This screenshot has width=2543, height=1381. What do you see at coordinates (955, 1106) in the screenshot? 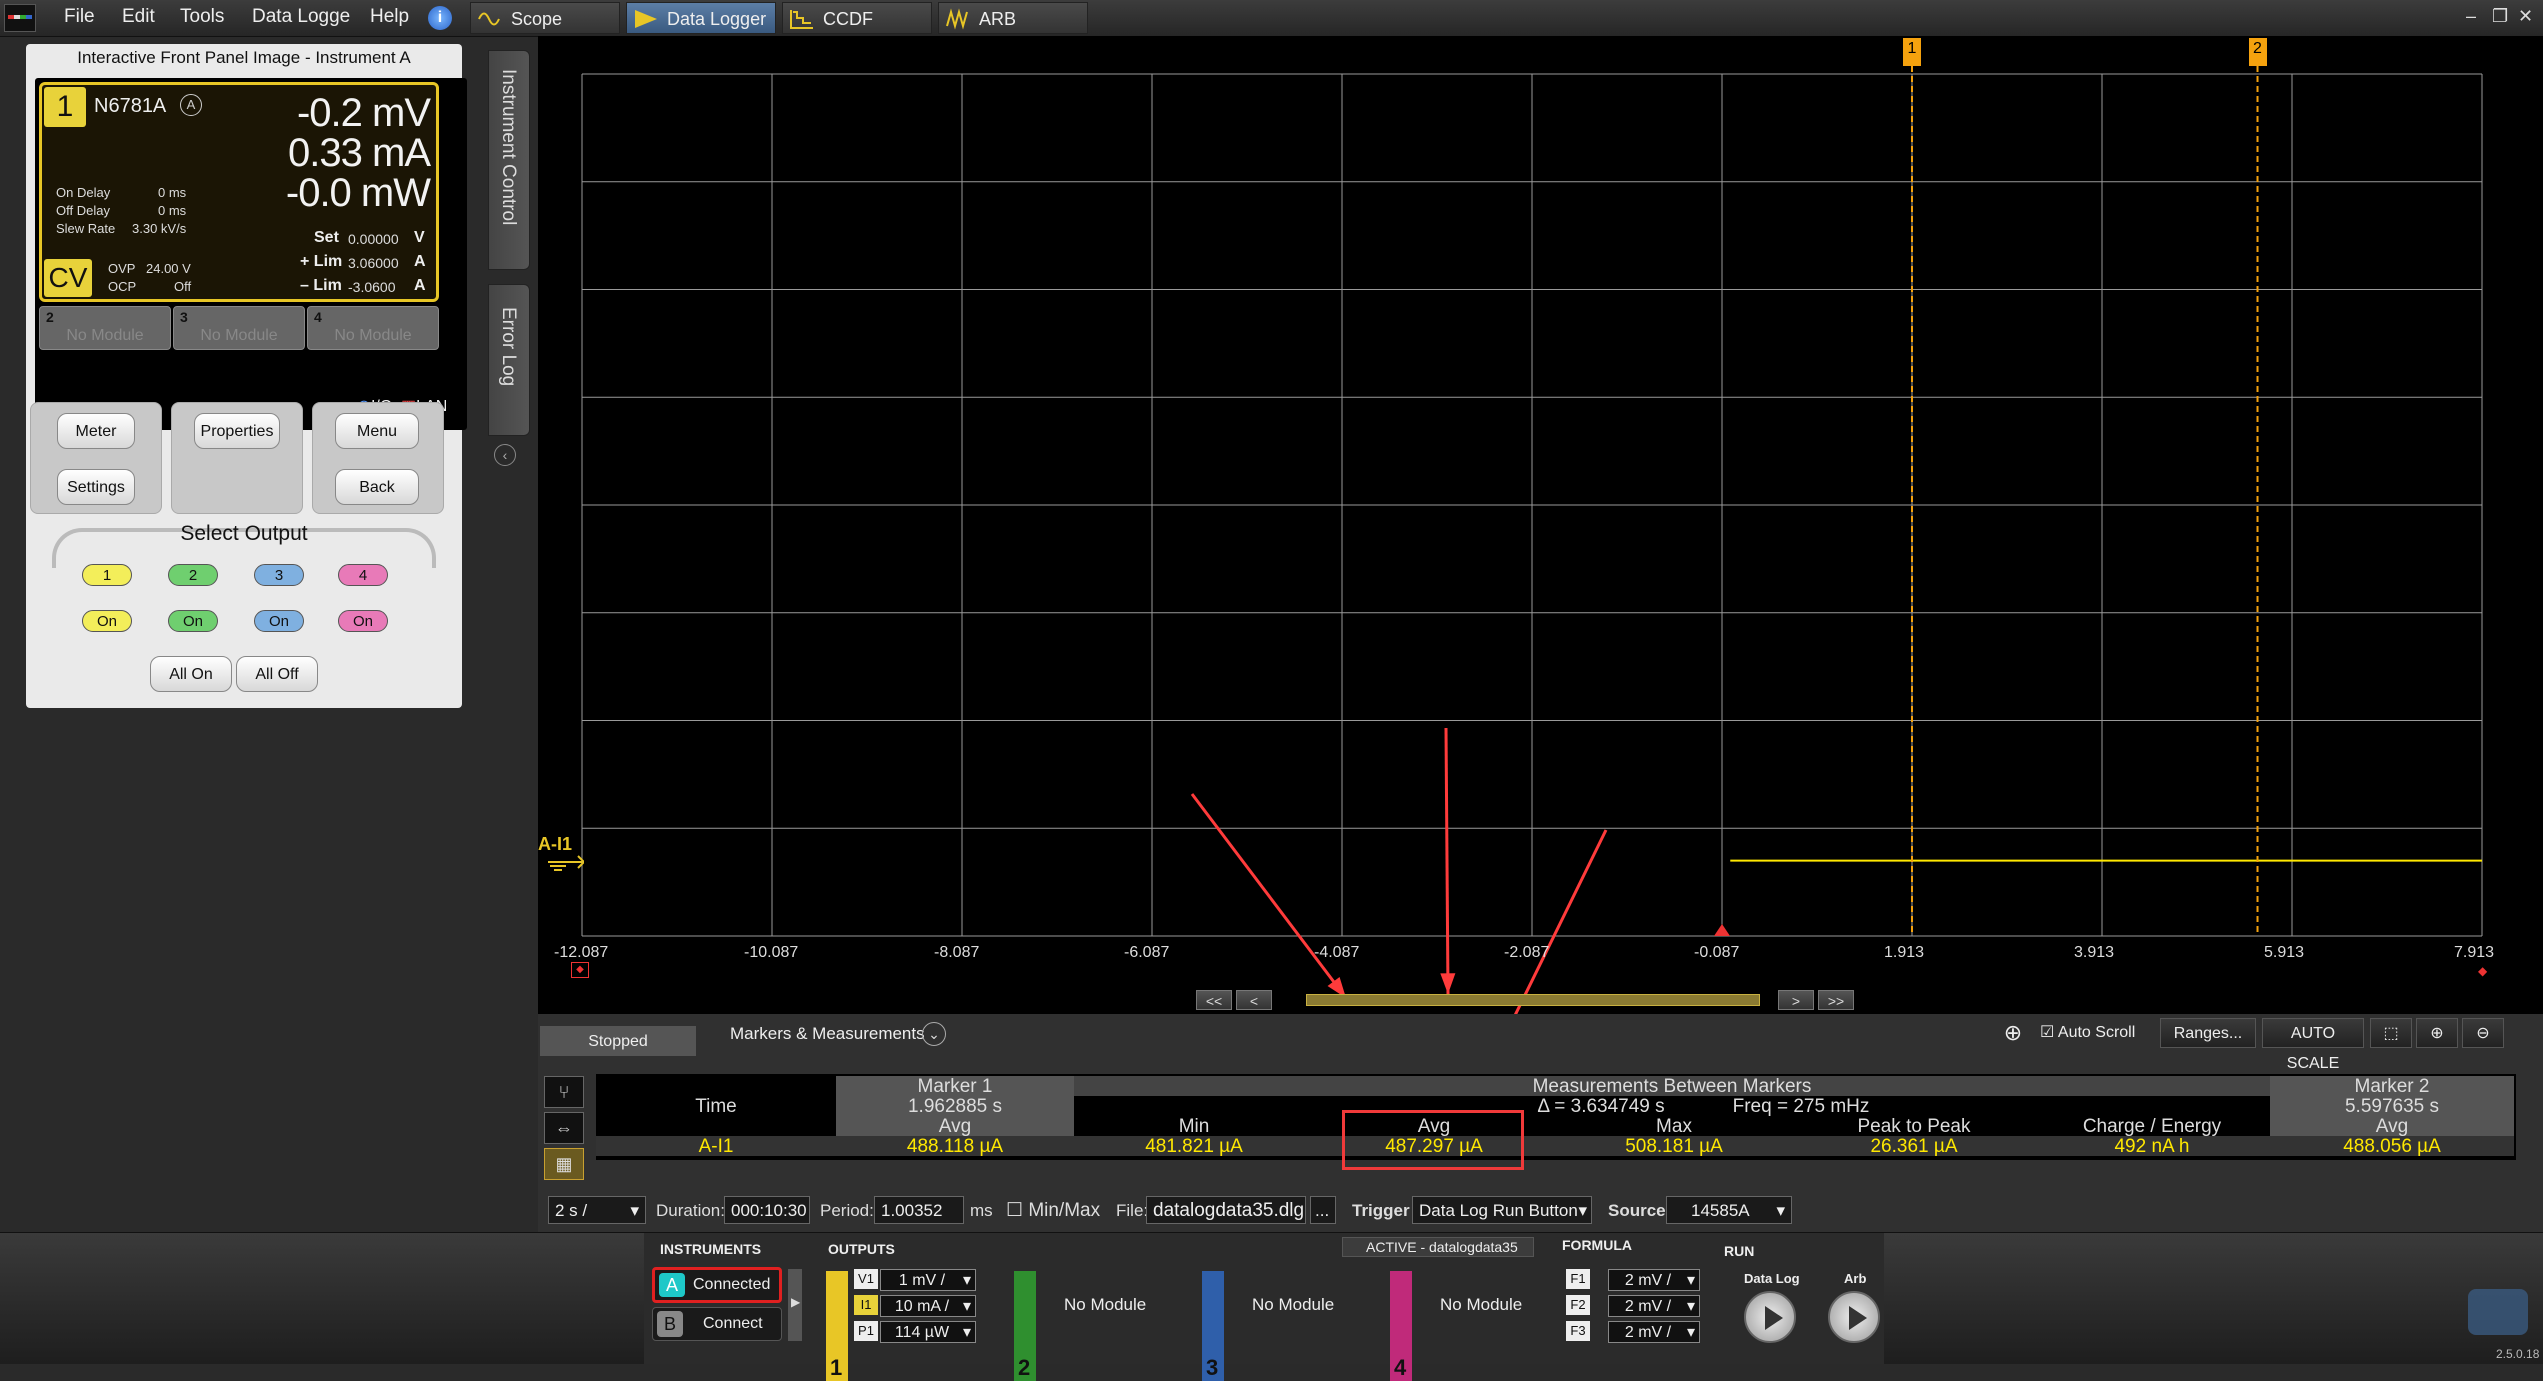
I see `marker-1-time: 1.962885 s` at bounding box center [955, 1106].